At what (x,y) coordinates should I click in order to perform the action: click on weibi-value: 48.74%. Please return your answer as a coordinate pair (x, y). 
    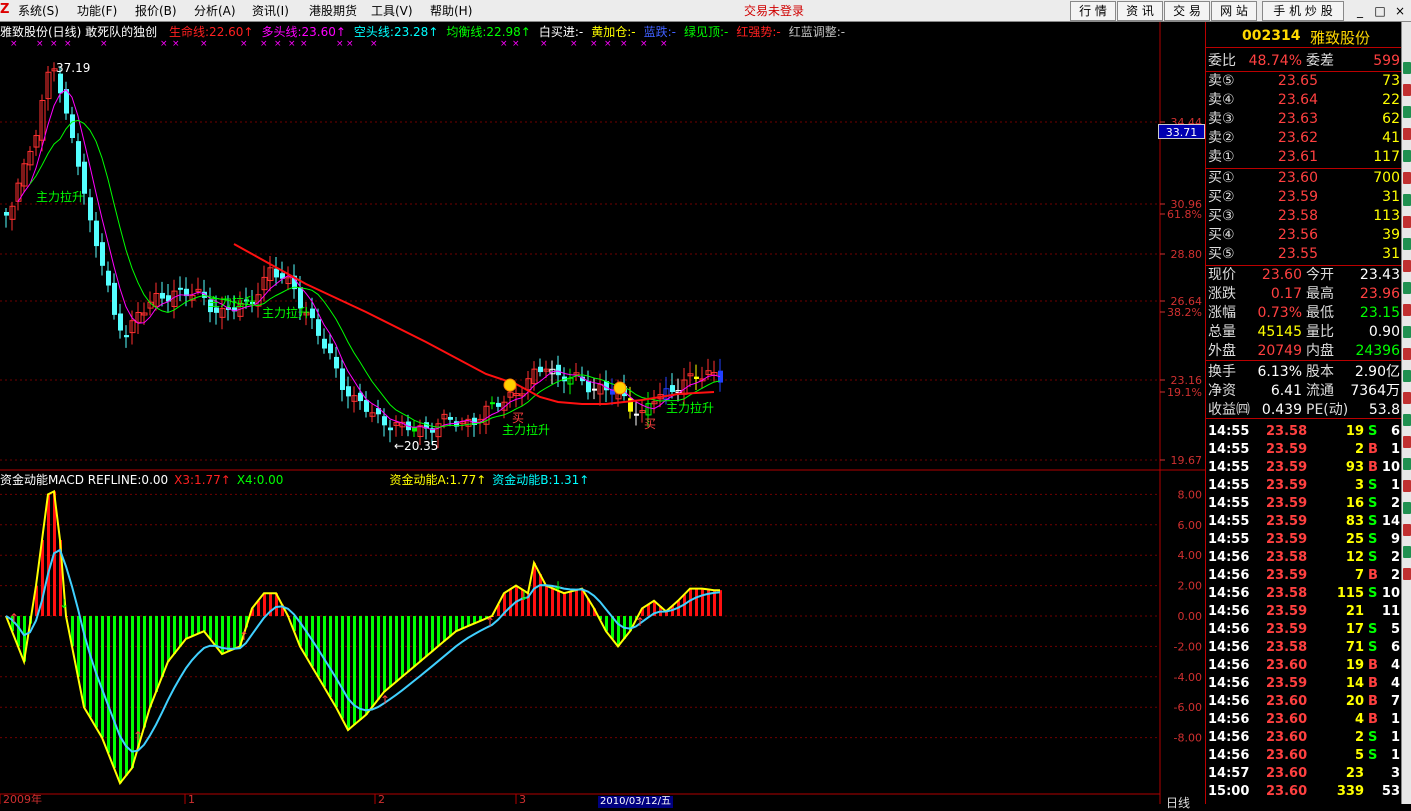
    Looking at the image, I should click on (1275, 61).